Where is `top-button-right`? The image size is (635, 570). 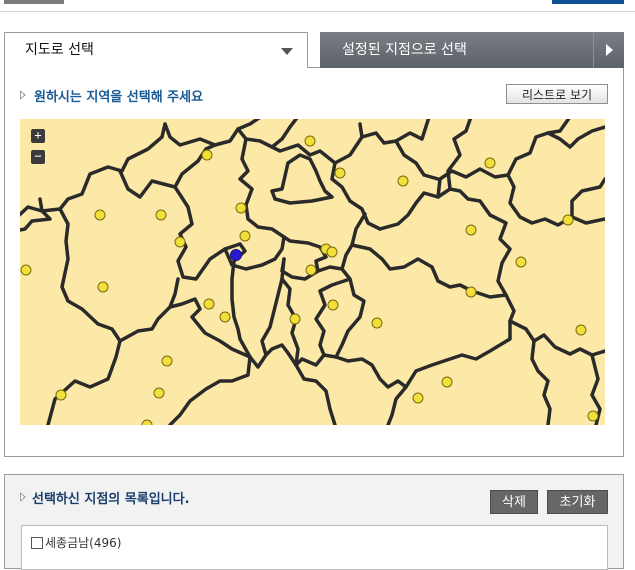 top-button-right is located at coordinates (588, 2).